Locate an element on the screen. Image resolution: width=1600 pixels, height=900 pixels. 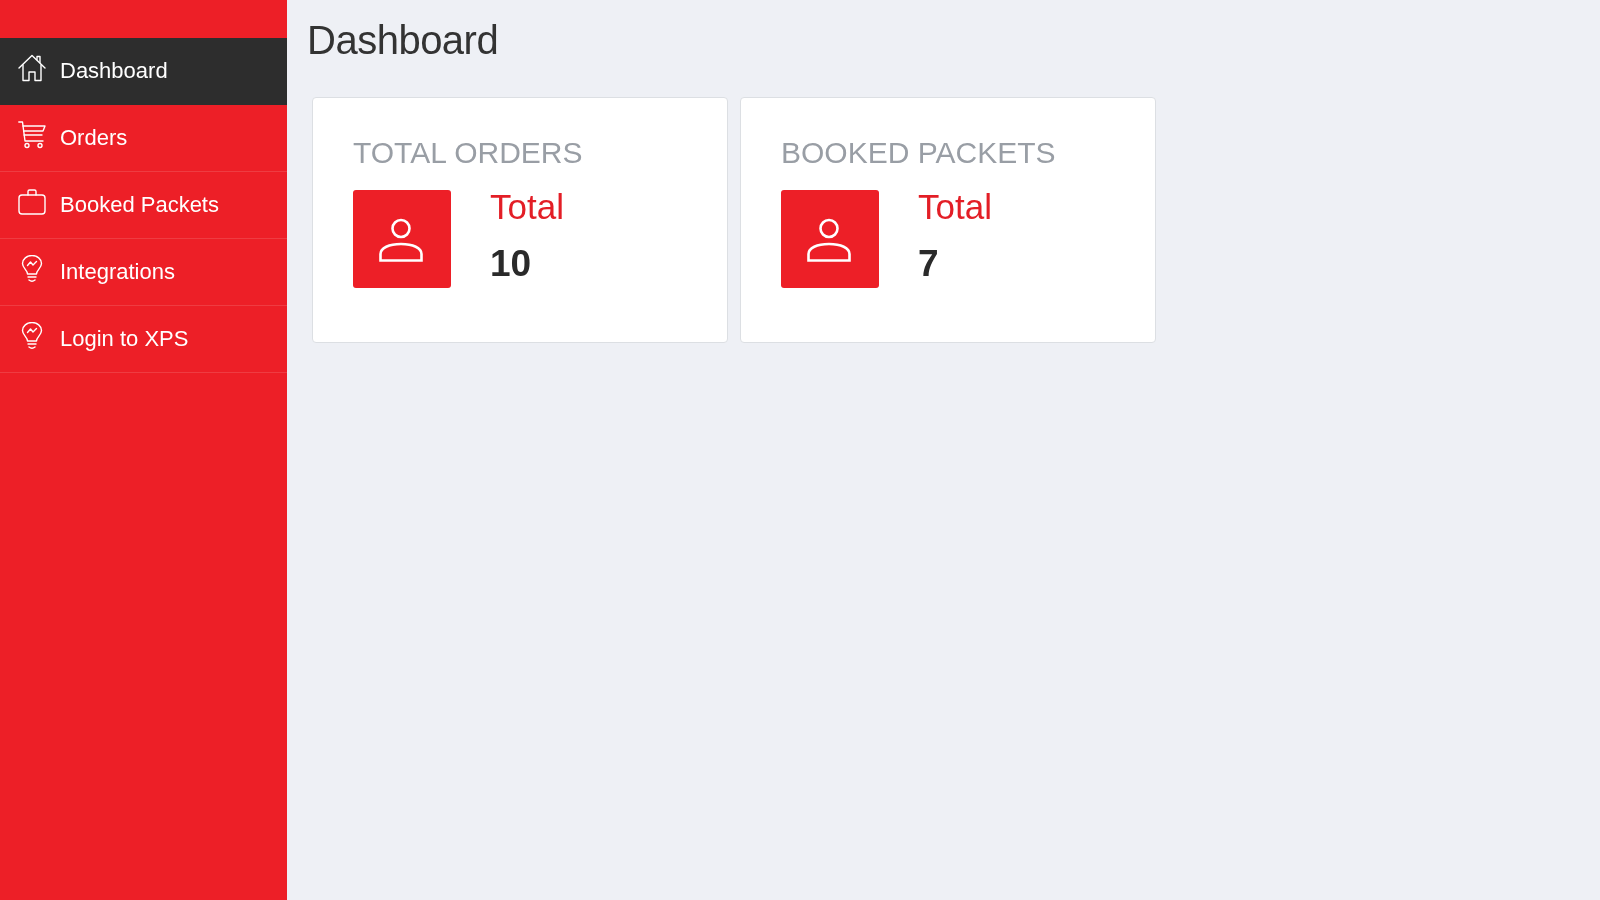
page-title: Dashboard is located at coordinates (403, 40).